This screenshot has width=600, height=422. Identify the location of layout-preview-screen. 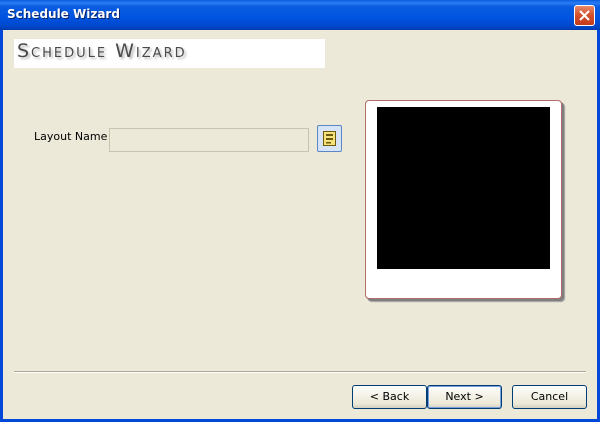
(463, 188).